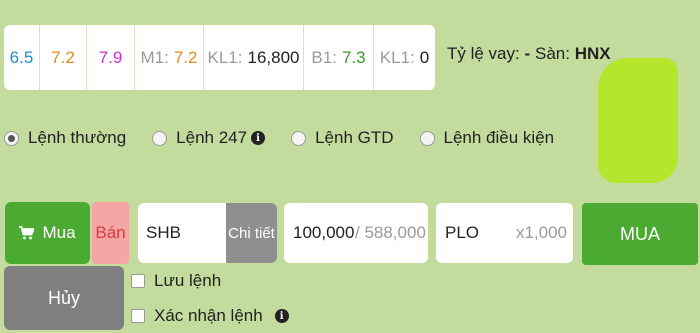 Image resolution: width=700 pixels, height=333 pixels. I want to click on quantity-field: / 588,000, so click(356, 233).